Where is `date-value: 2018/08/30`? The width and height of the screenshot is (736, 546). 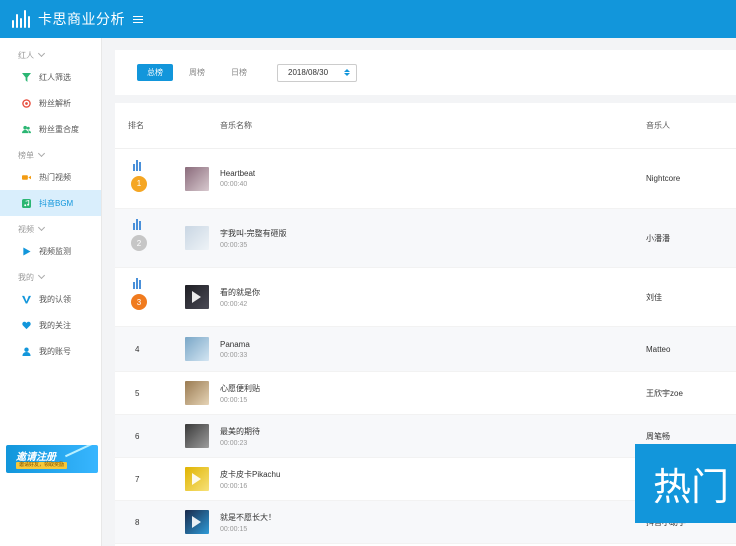 date-value: 2018/08/30 is located at coordinates (308, 72).